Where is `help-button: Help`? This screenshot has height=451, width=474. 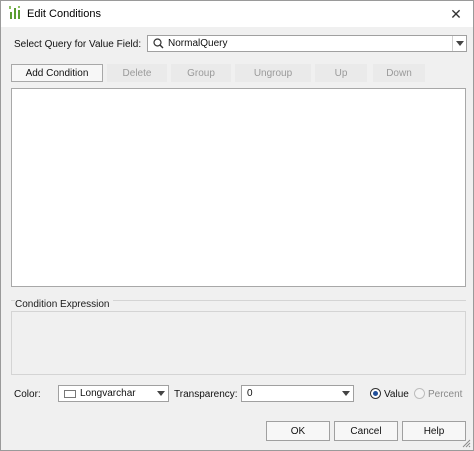 help-button: Help is located at coordinates (434, 431).